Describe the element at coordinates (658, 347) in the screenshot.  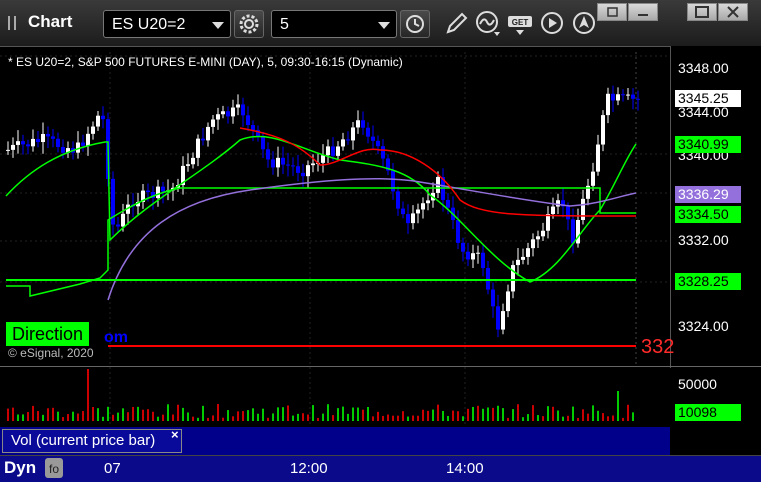
I see `red-line-value: 332` at that location.